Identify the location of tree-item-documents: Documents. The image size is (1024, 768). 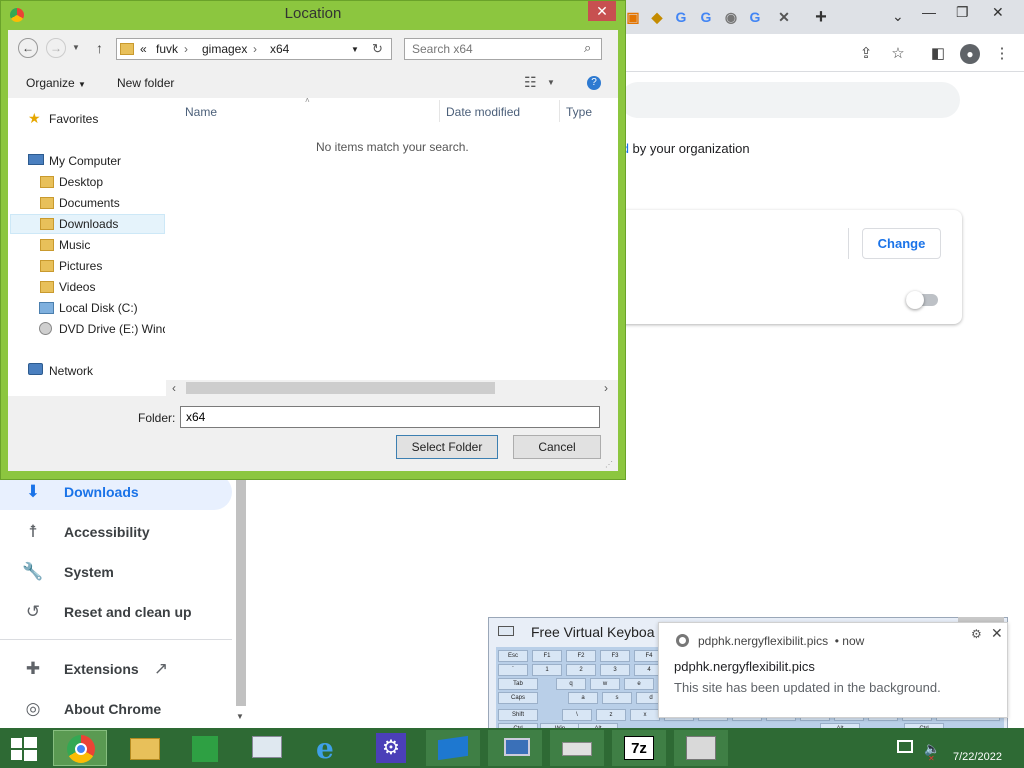
(89, 203).